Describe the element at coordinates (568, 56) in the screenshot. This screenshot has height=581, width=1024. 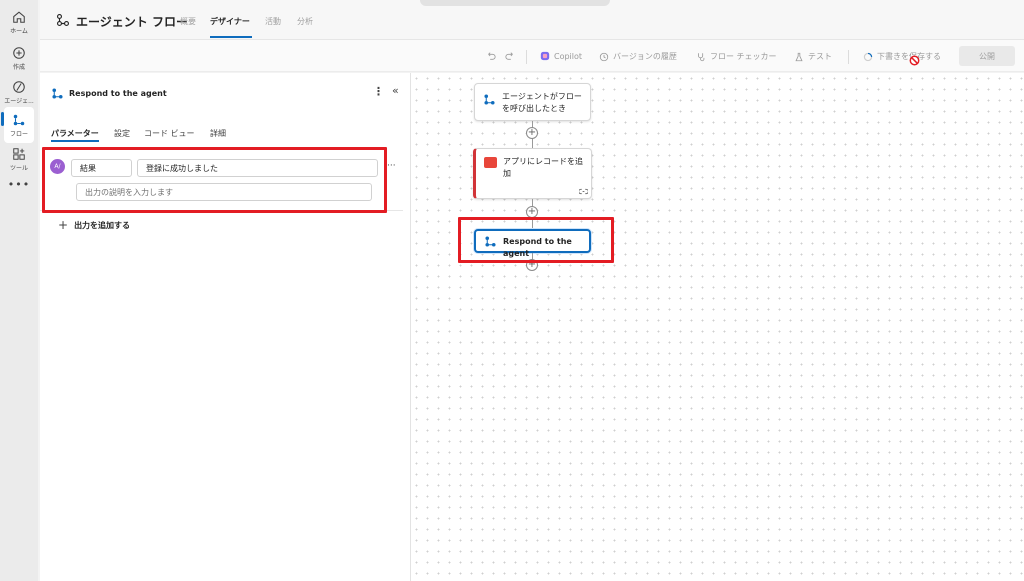
I see `copilot-label: Copilot` at that location.